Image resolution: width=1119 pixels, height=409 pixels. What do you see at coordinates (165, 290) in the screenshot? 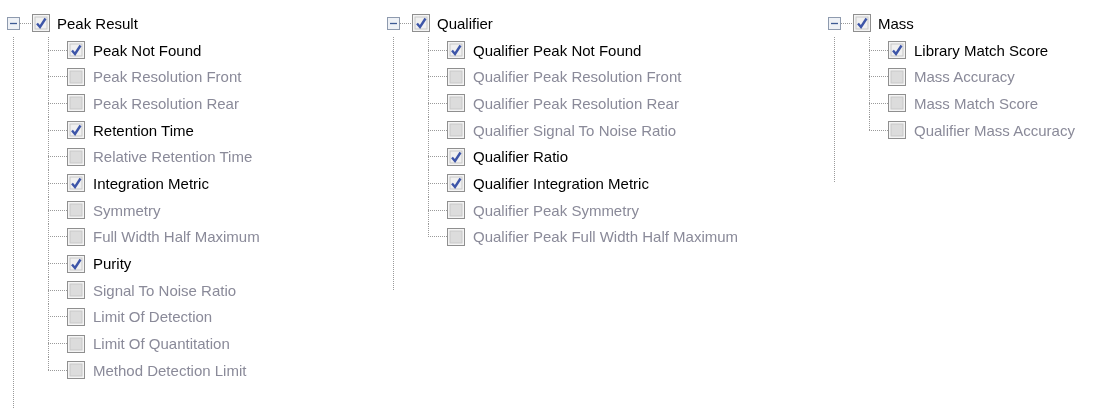
I see `item-label: Signal To Noise Ratio` at bounding box center [165, 290].